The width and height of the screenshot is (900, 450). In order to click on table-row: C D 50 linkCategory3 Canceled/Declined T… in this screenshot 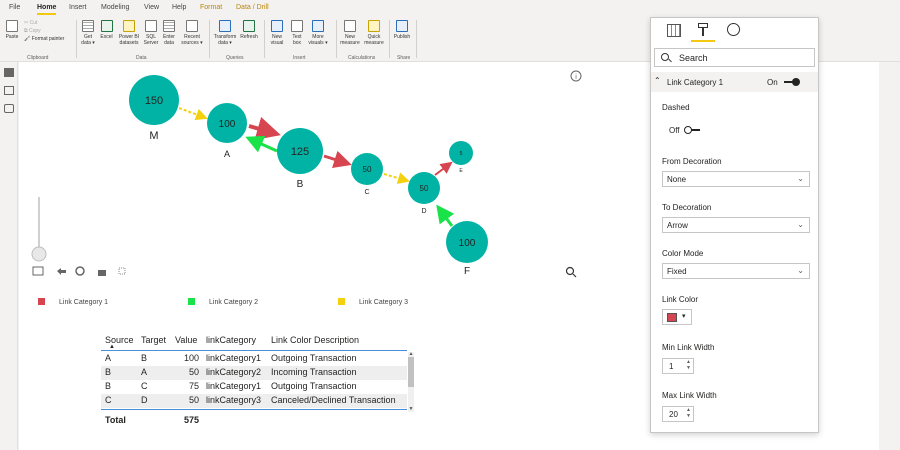, I will do `click(254, 401)`.